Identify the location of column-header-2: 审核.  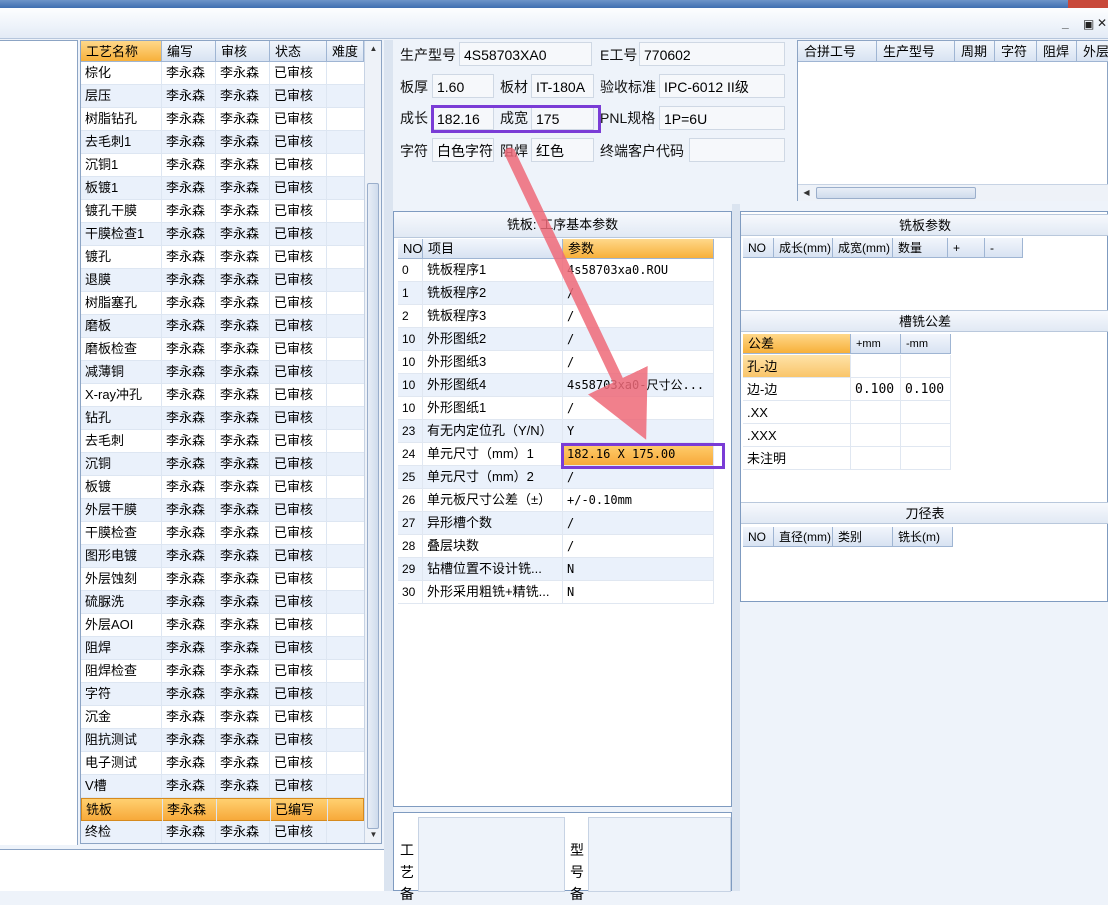
(243, 51).